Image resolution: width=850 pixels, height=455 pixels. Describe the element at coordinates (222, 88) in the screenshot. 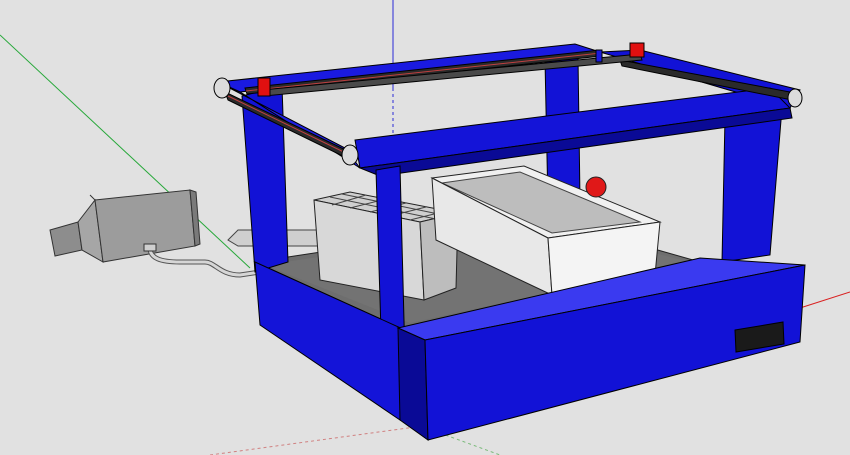

I see `roller-left` at that location.